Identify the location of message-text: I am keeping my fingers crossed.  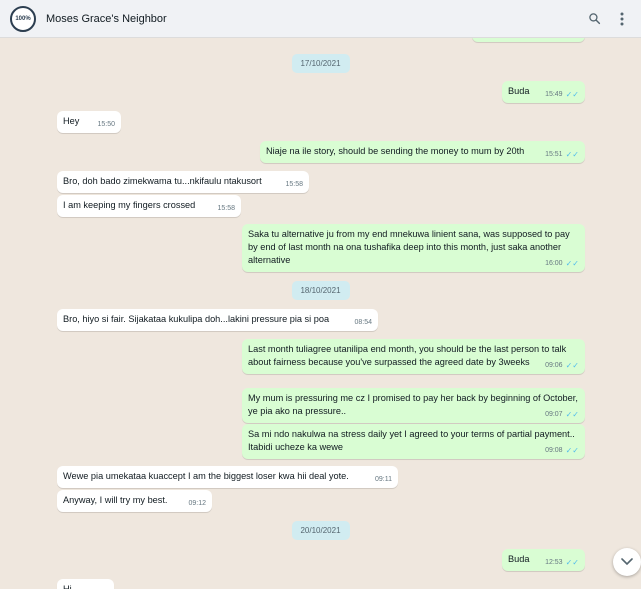
(129, 205).